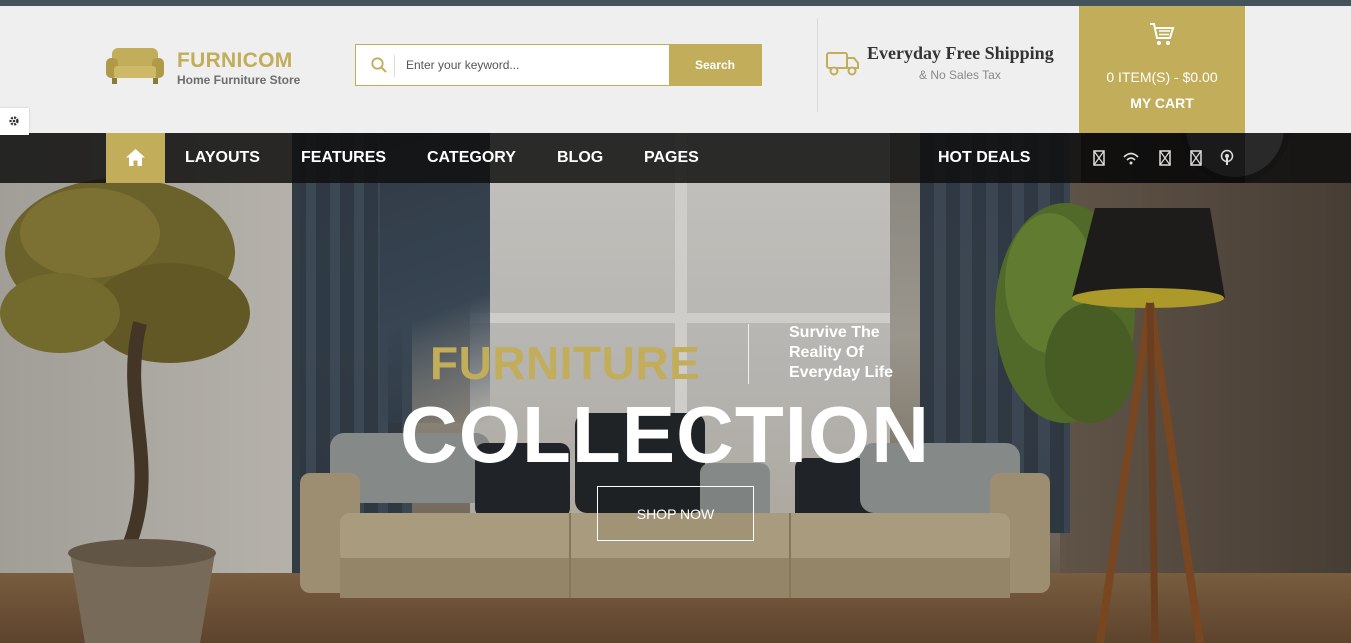  I want to click on truck-icon, so click(842, 64).